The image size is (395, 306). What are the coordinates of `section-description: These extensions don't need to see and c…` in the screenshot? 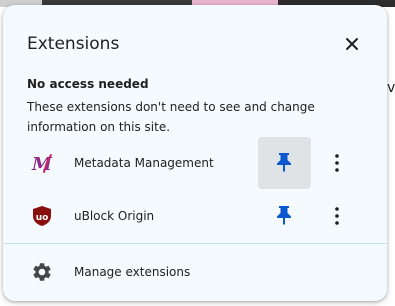 It's located at (171, 117).